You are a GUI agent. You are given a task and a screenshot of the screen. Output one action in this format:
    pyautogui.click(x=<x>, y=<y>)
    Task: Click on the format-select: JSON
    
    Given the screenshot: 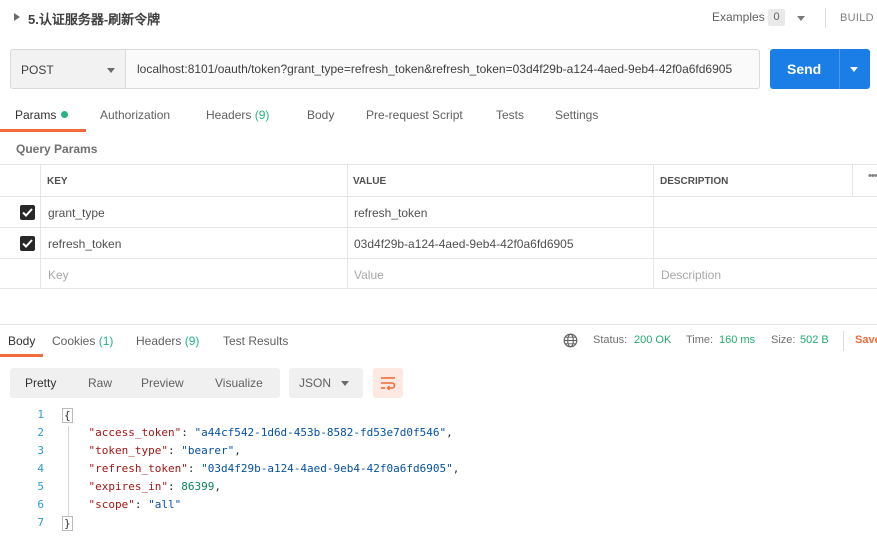 What is the action you would take?
    pyautogui.click(x=326, y=383)
    